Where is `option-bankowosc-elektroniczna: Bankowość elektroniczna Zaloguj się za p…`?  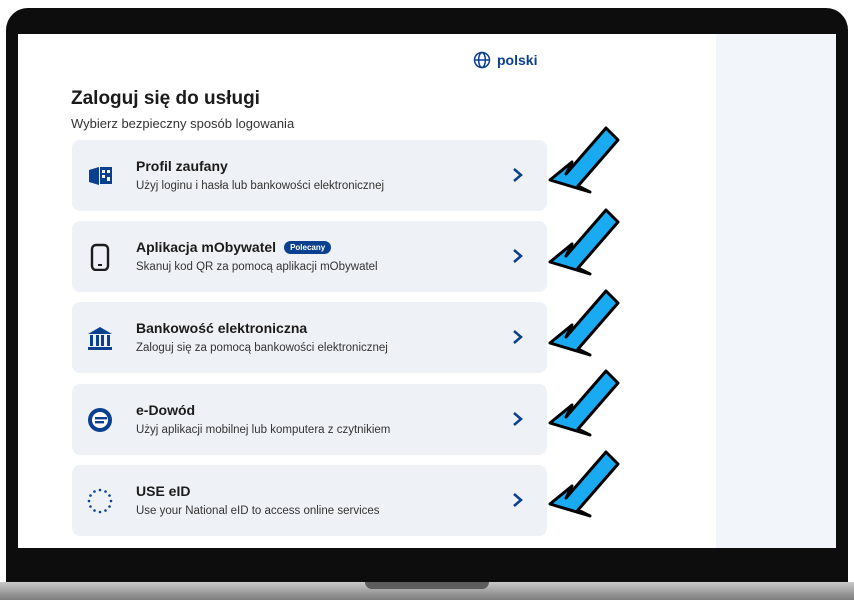
option-bankowosc-elektroniczna: Bankowość elektroniczna Zaloguj się za p… is located at coordinates (309, 337).